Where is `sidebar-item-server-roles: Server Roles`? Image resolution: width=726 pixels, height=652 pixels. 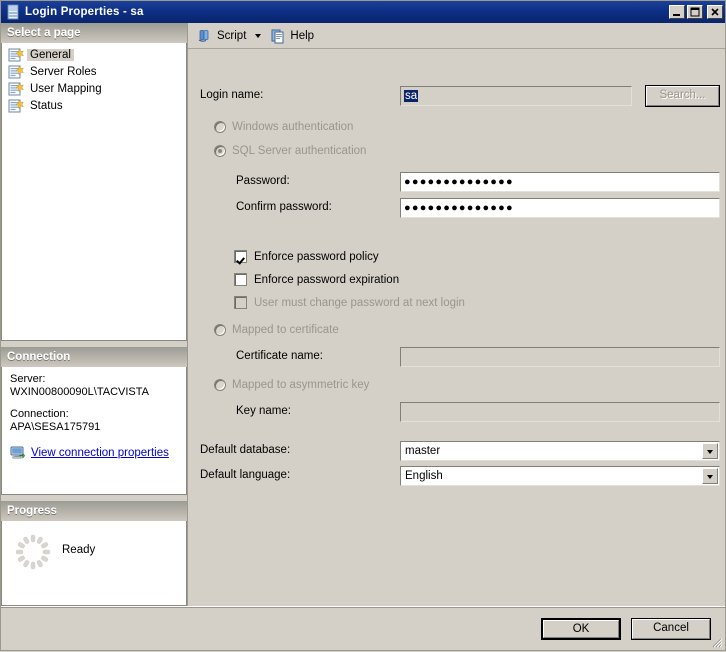 sidebar-item-server-roles: Server Roles is located at coordinates (94, 71).